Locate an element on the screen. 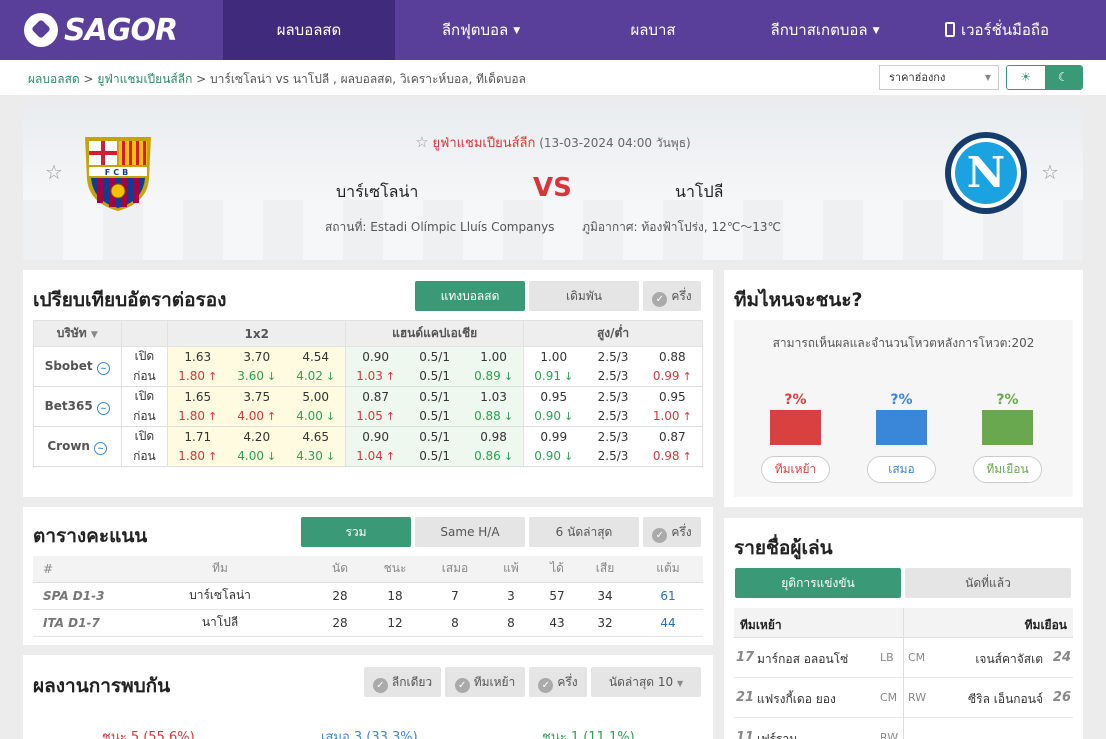 Image resolution: width=1106 pixels, height=739 pixels. favorite-home-star-icon: ☆ is located at coordinates (54, 172).